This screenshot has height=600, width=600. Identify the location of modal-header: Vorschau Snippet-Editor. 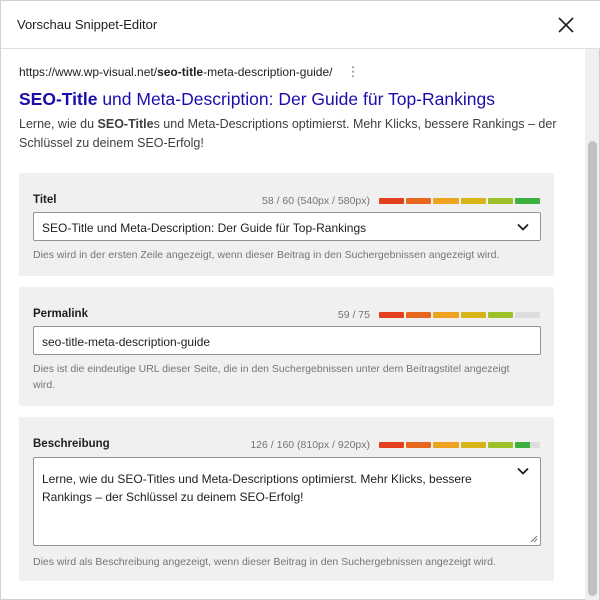
(300, 25).